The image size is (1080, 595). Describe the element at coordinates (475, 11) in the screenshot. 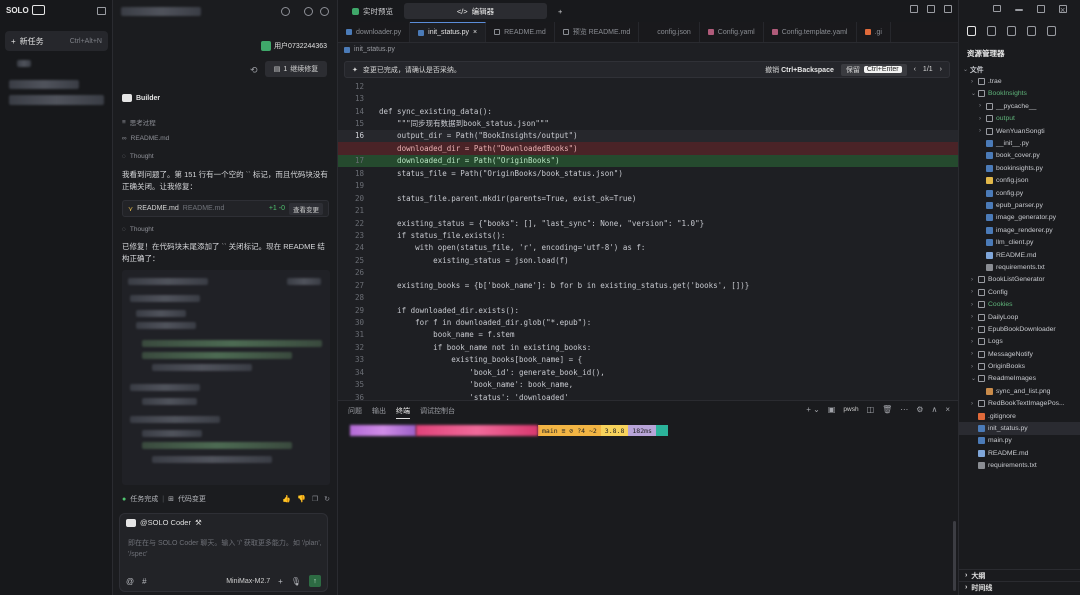

I see `tab-editor: </> 编辑器` at that location.